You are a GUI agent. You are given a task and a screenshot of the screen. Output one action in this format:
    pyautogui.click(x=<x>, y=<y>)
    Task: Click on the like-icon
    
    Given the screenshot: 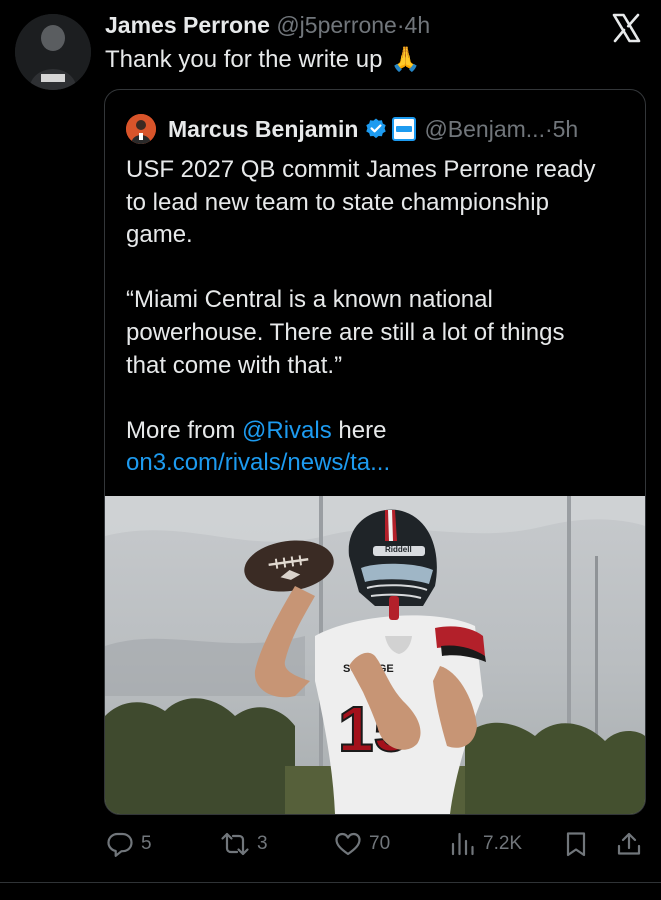 What is the action you would take?
    pyautogui.click(x=348, y=844)
    